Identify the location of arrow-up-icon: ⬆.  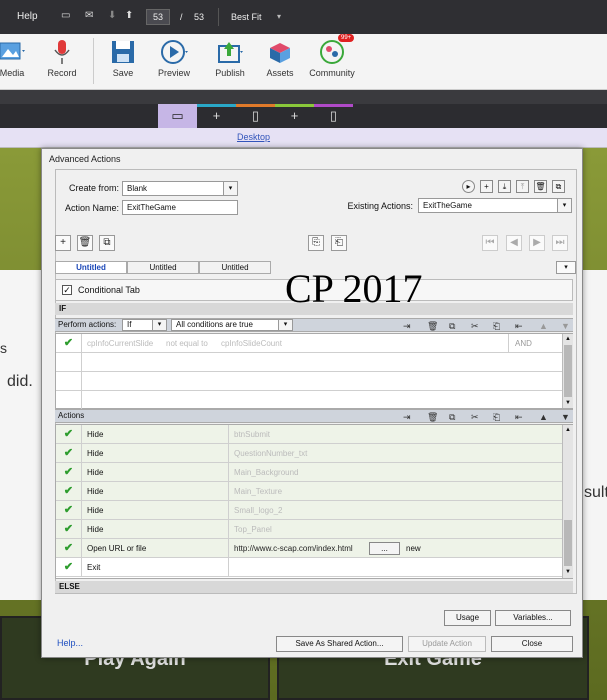
(131, 16).